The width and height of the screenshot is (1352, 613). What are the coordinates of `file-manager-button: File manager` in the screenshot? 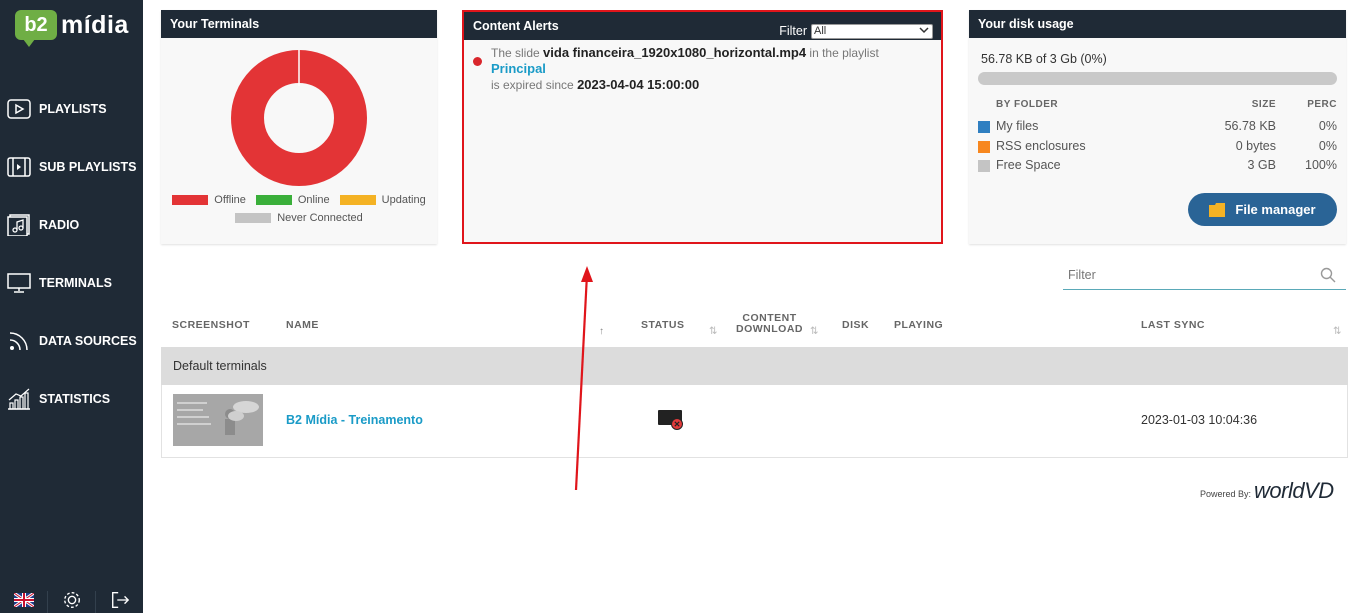 It's located at (1262, 209).